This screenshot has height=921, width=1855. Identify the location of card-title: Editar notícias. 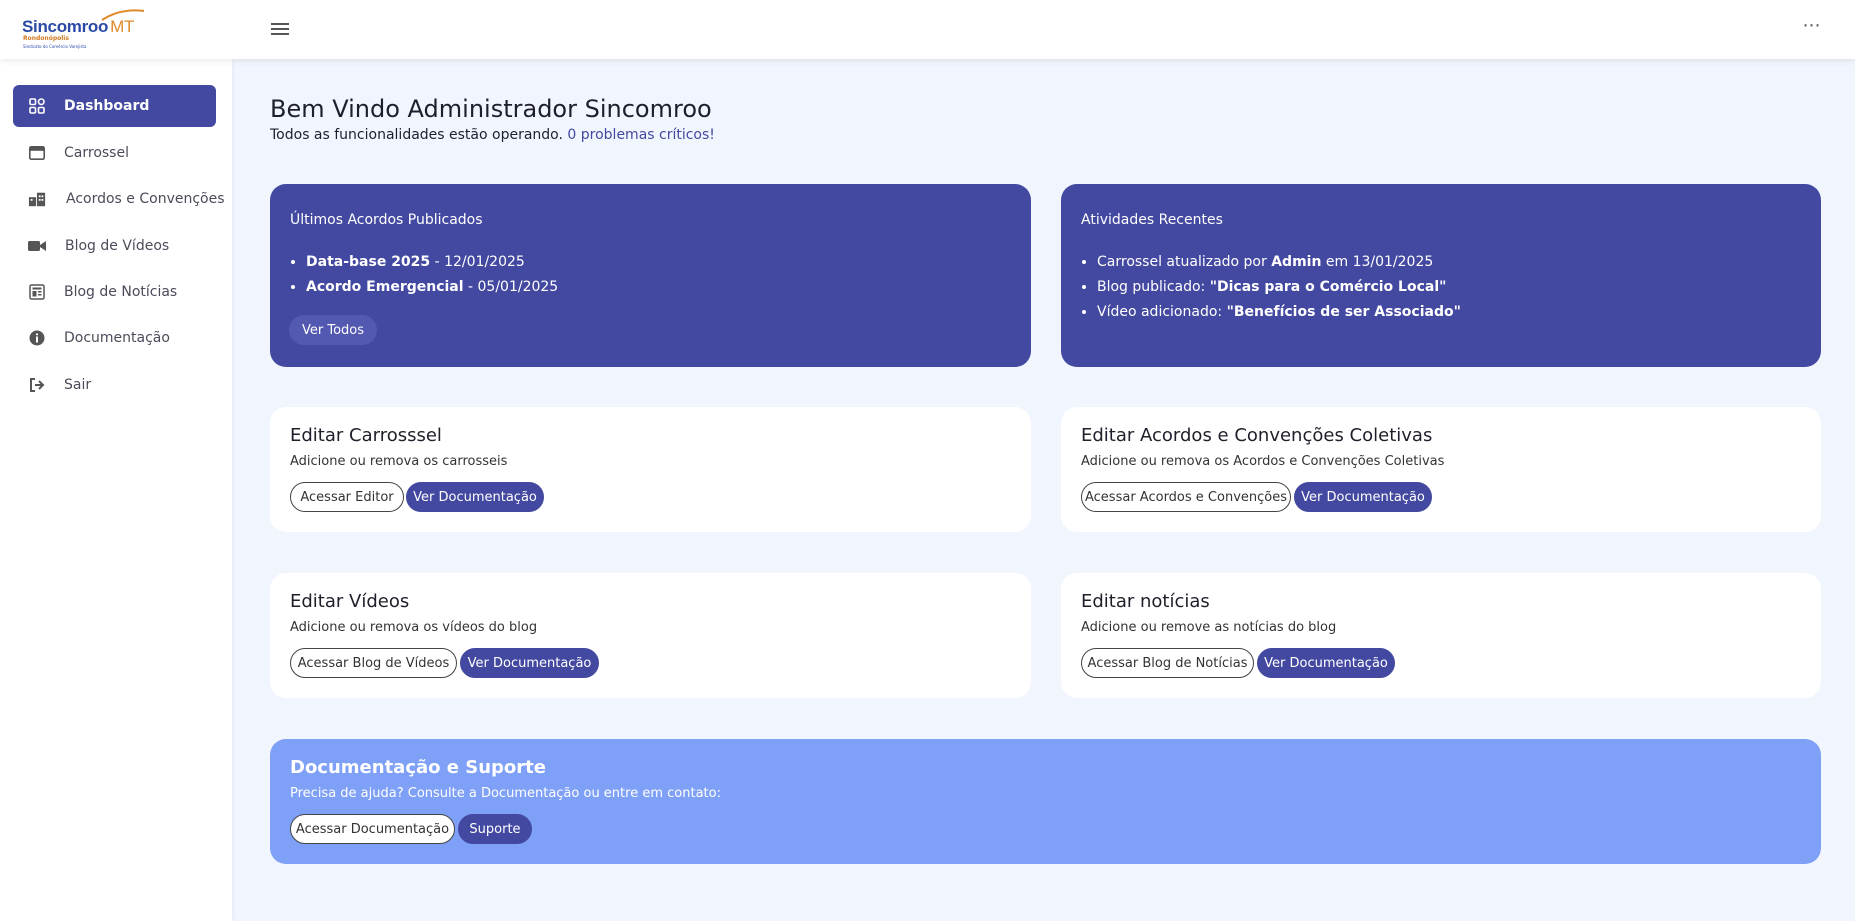
(1145, 601).